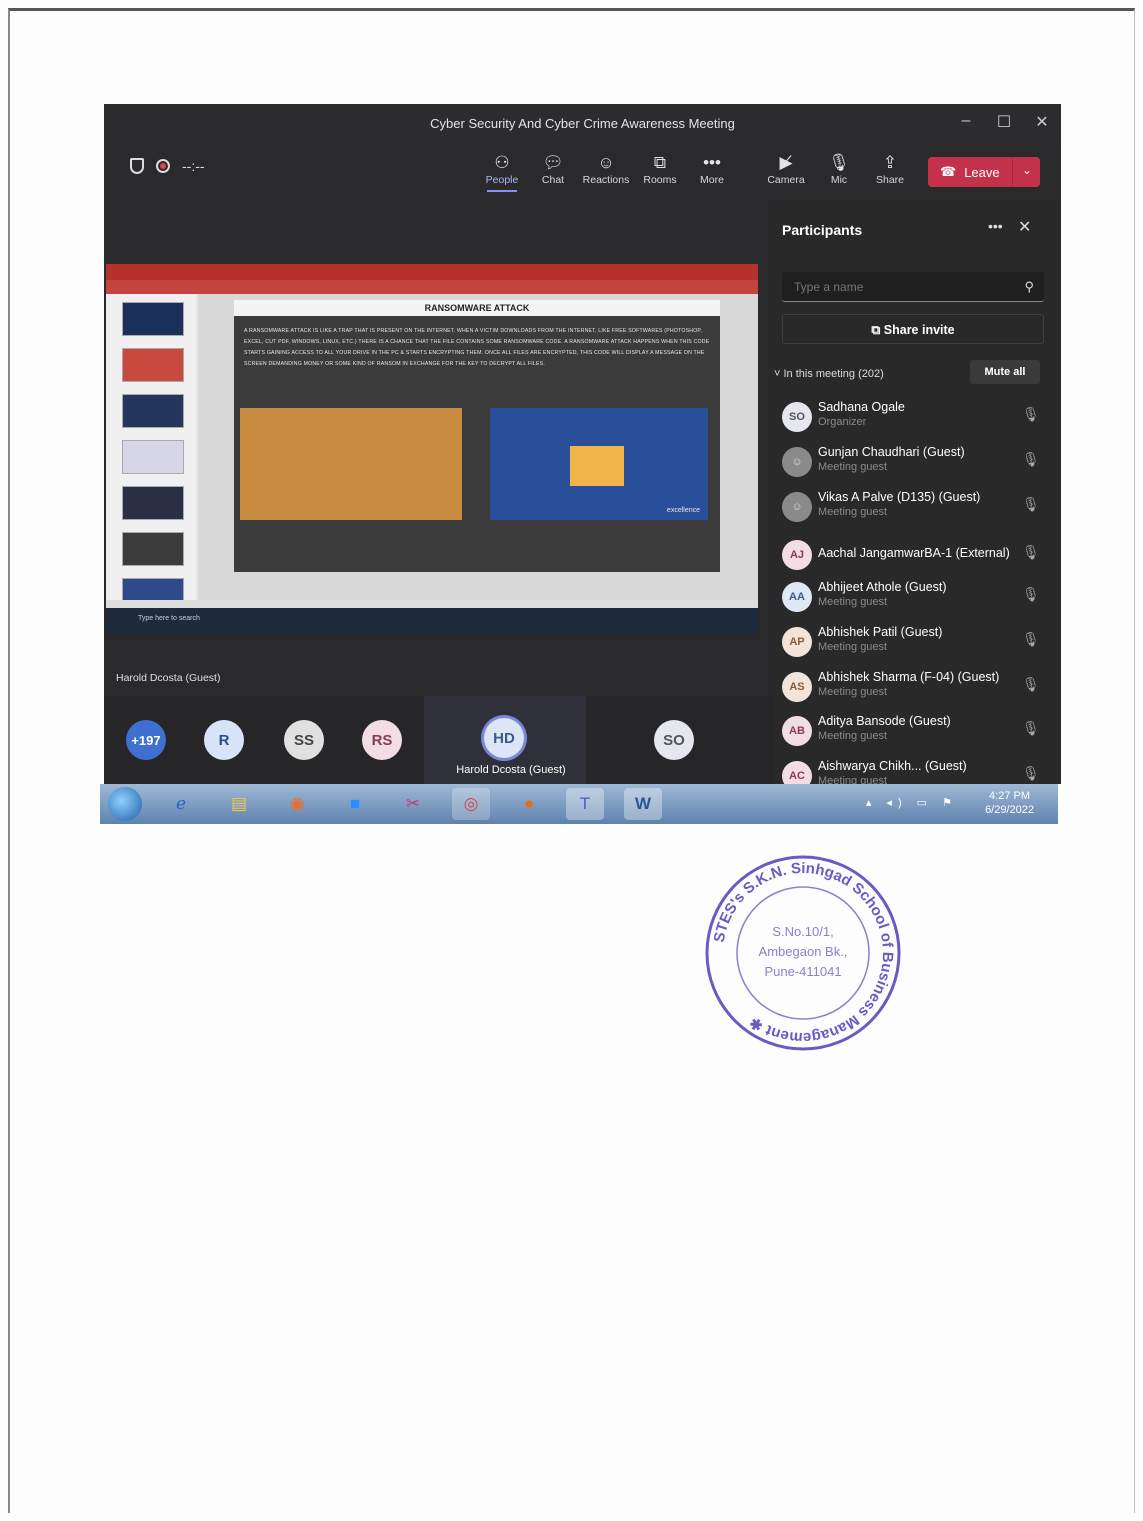  What do you see at coordinates (891, 452) in the screenshot?
I see `participant-name: Gunjan Chaudhari (Guest)` at bounding box center [891, 452].